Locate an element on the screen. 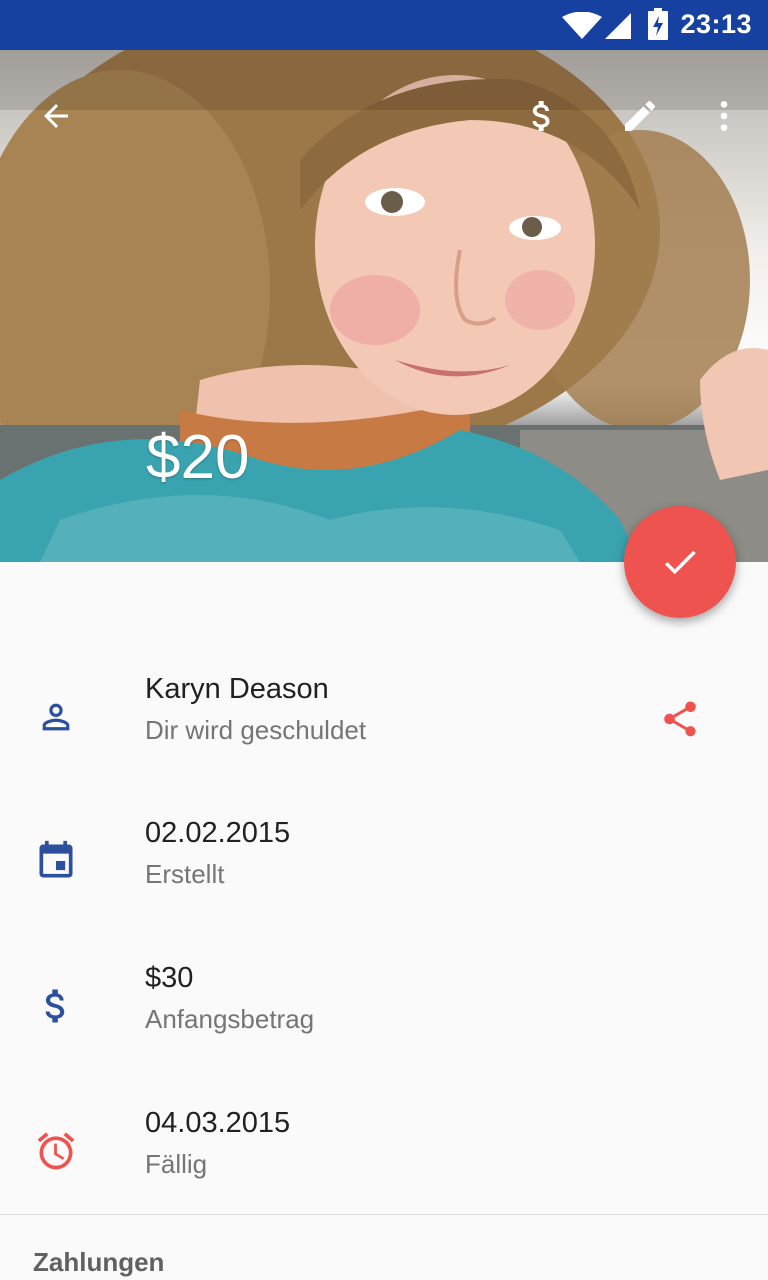  edit-pencil-icon is located at coordinates (640, 115).